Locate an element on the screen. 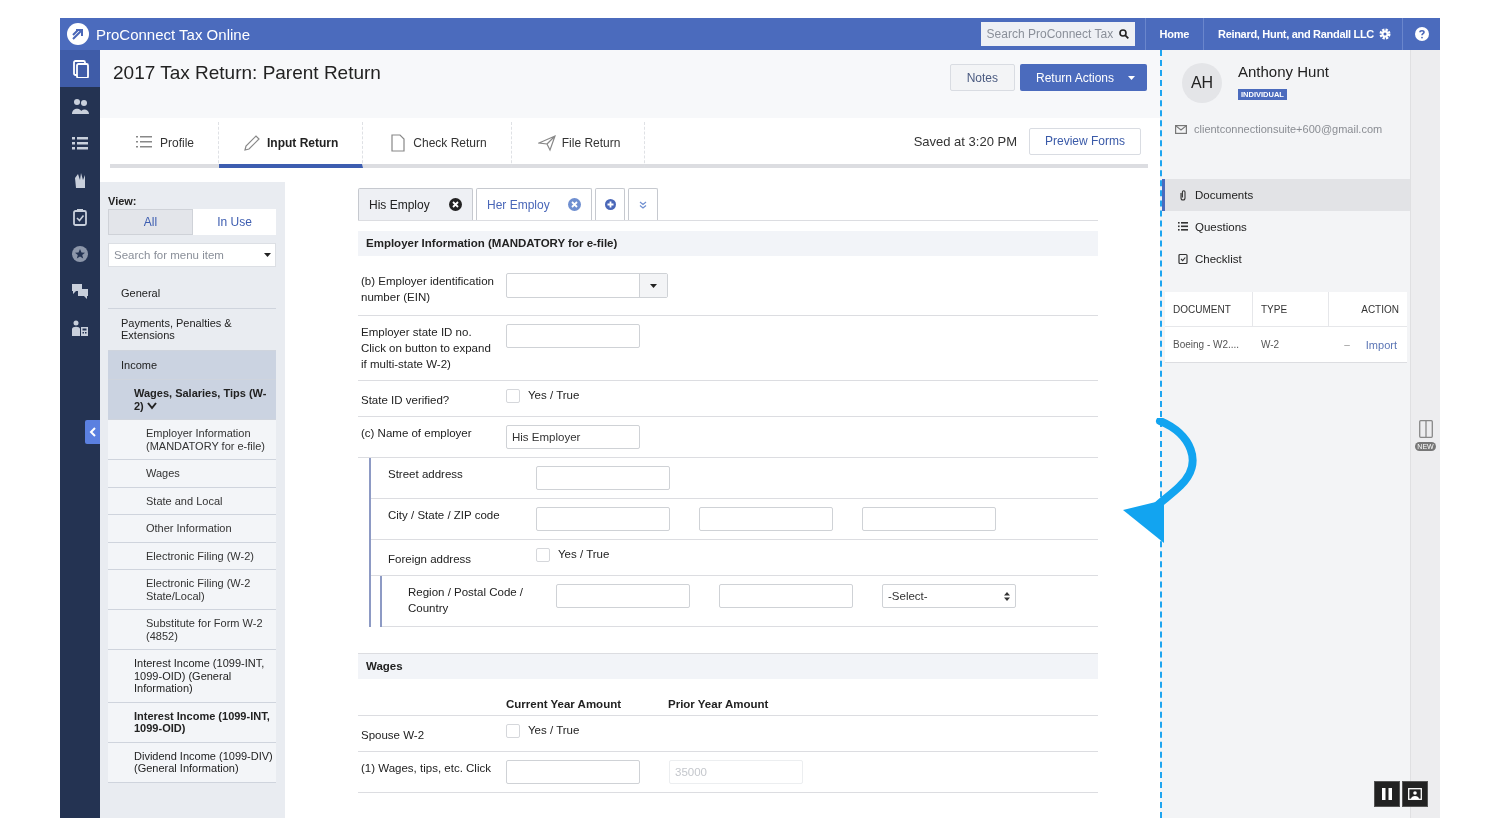 Image resolution: width=1500 pixels, height=837 pixels. panel-tab: Questions is located at coordinates (1286, 227).